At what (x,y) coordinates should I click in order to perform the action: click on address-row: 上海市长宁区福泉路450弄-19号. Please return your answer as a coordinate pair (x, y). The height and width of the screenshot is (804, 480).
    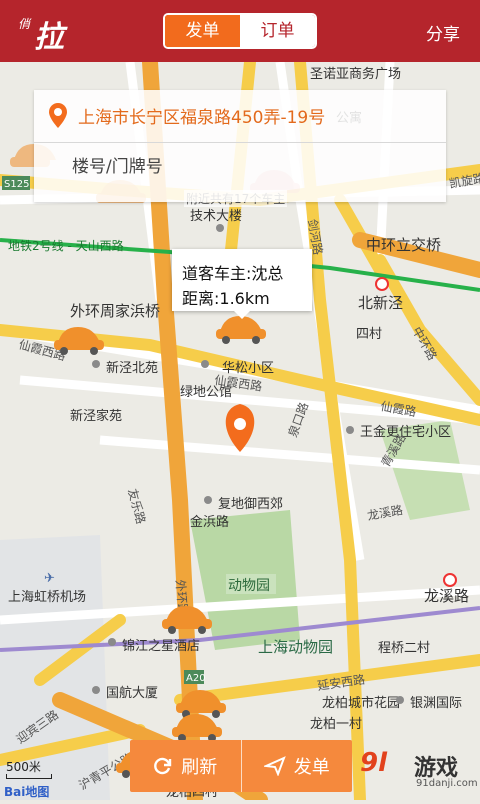
    Looking at the image, I should click on (240, 116).